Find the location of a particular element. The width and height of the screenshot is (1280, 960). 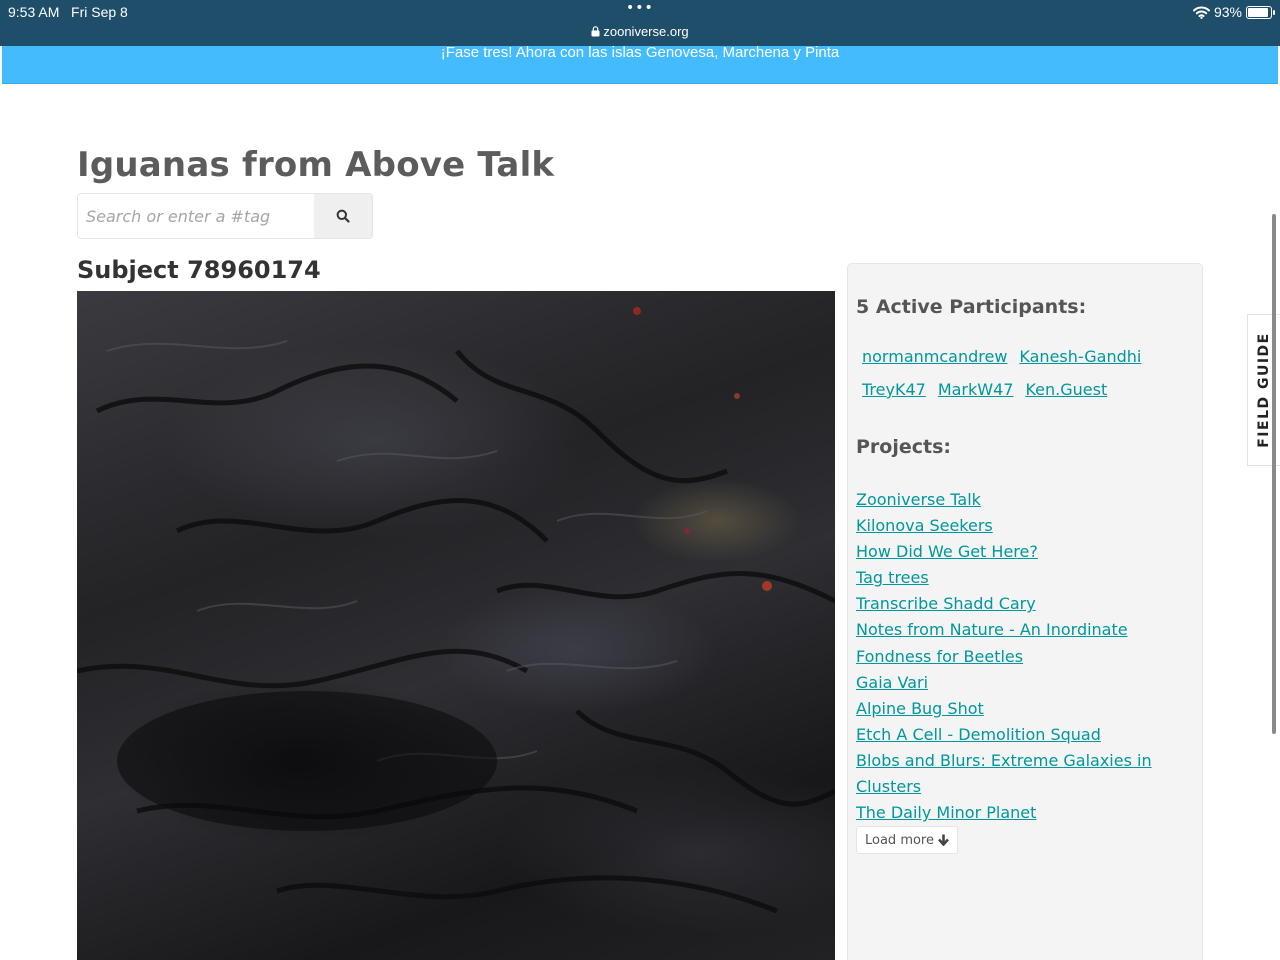

wifi-icon is located at coordinates (1201, 12).